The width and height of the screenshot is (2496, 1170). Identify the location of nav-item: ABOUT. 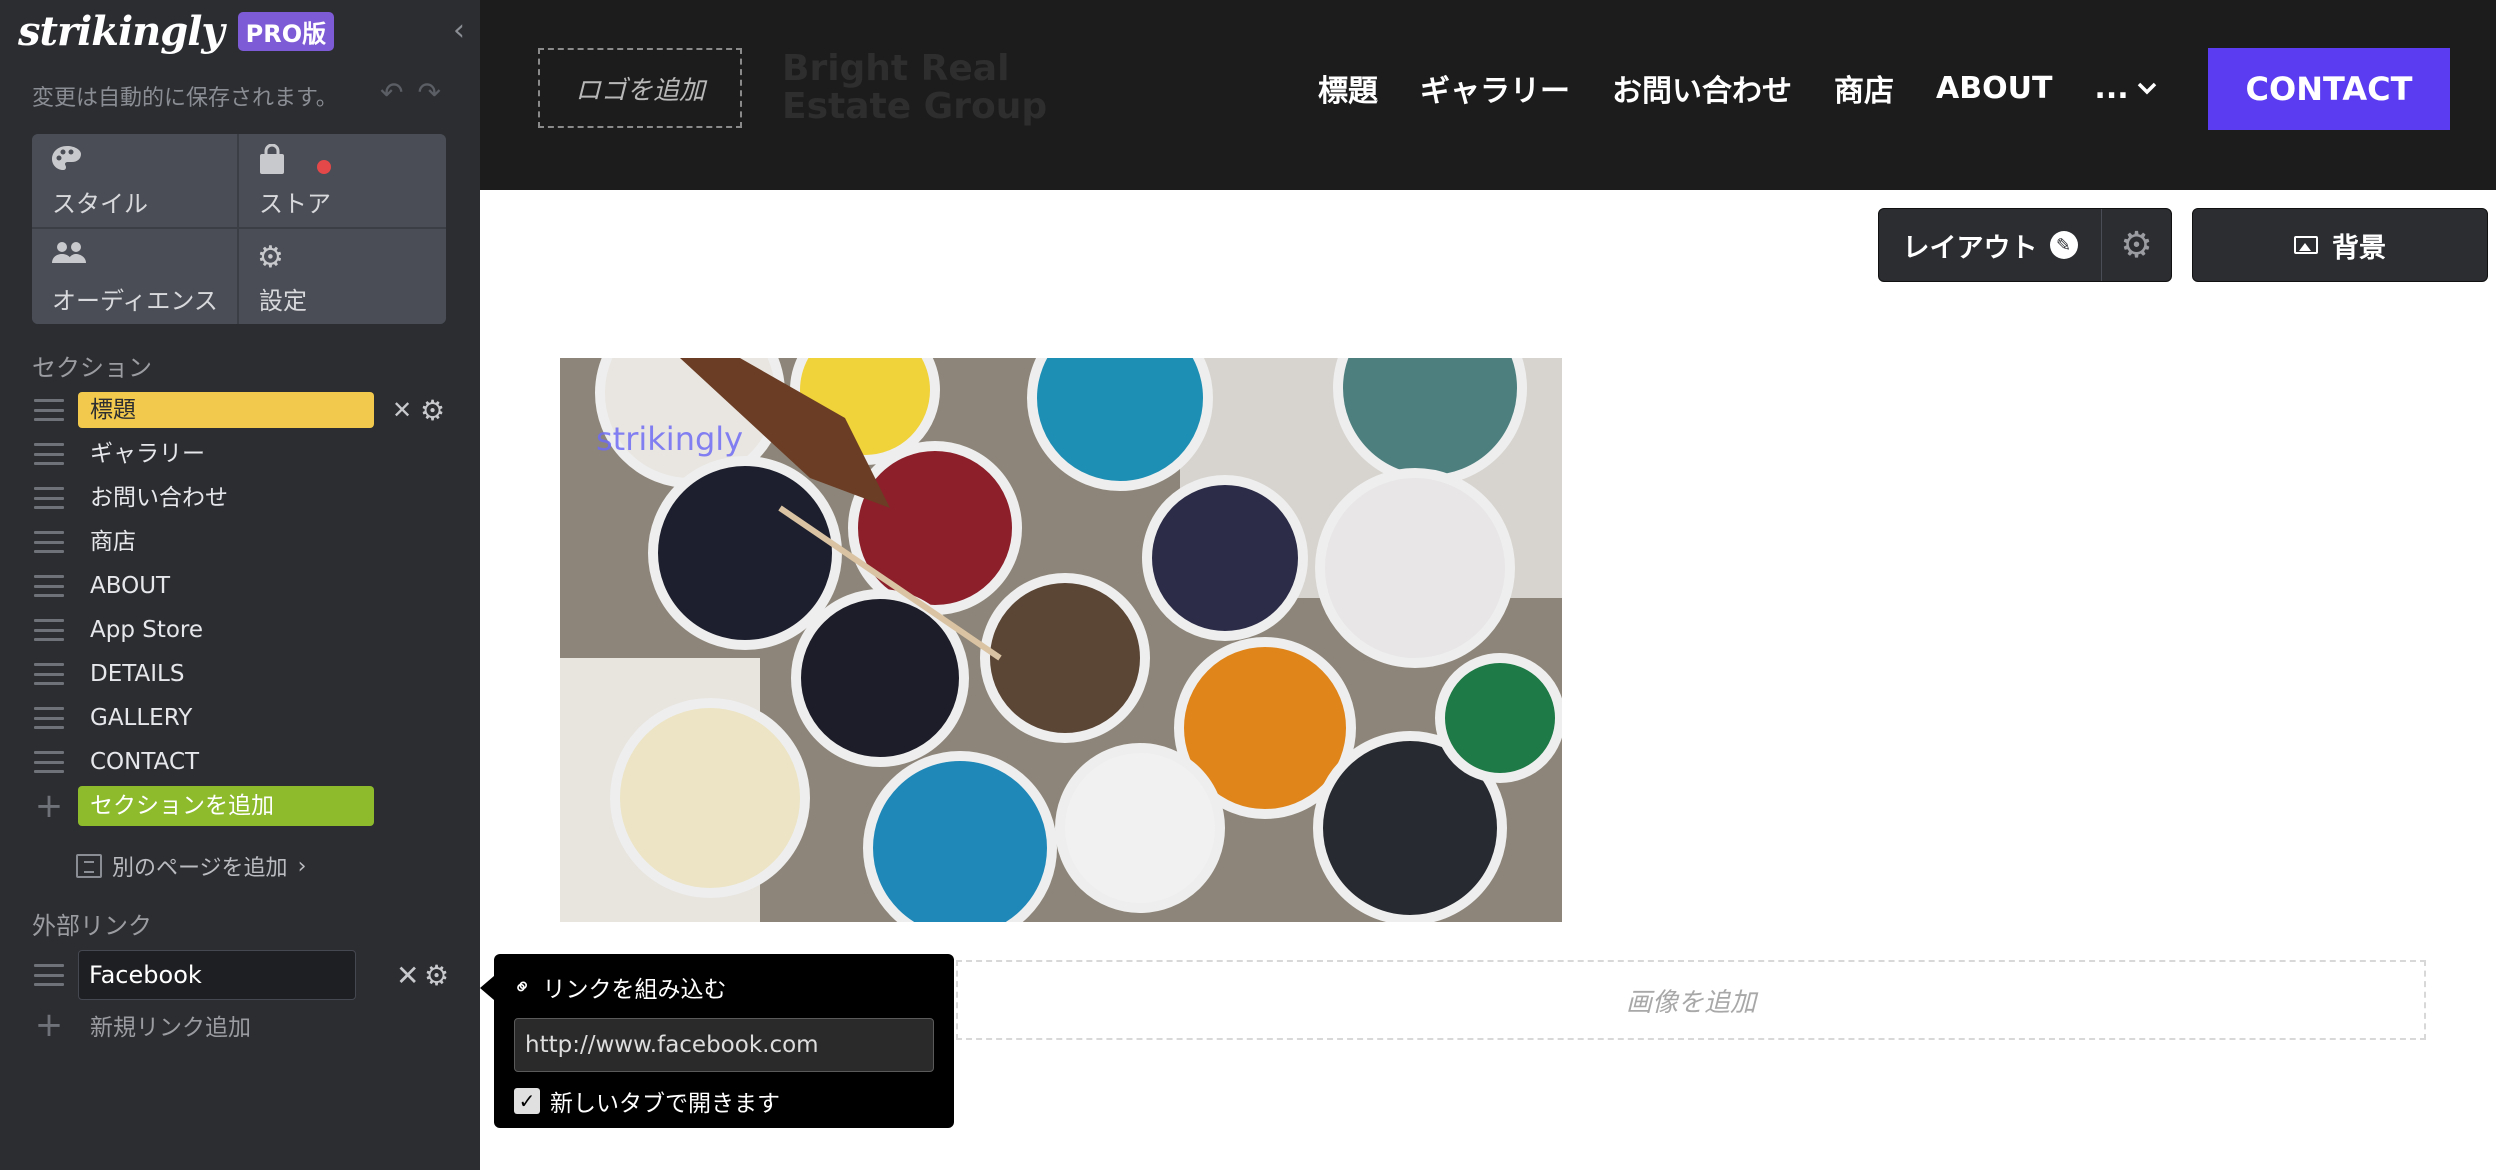
(1994, 88).